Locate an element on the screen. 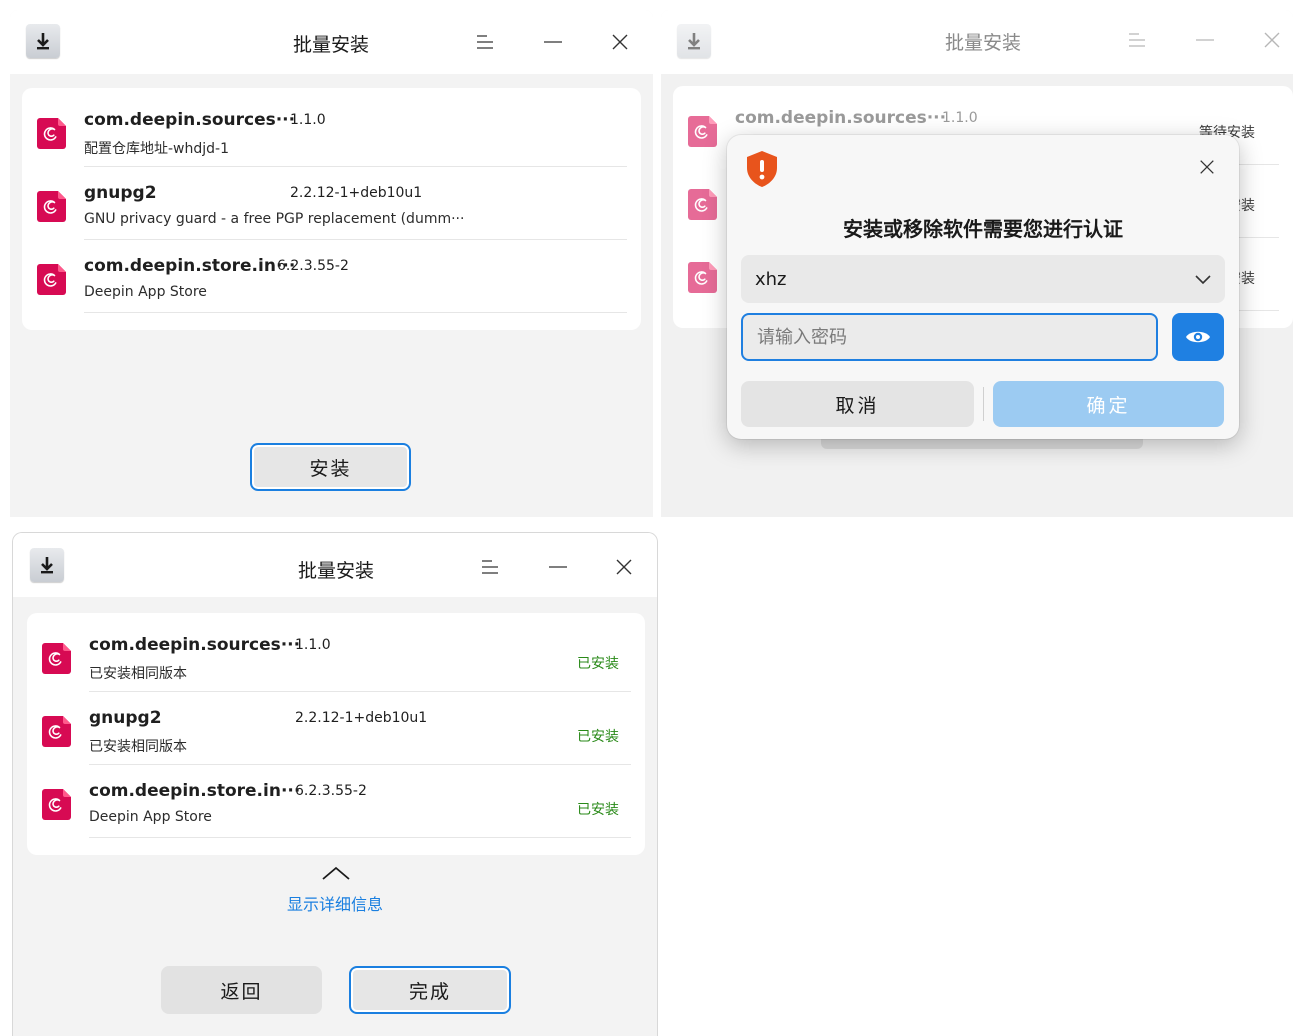 This screenshot has height=1036, width=1293. auth-dialog: 安装或移除软件需要您进行认证 xhz 取消 确定 is located at coordinates (983, 287).